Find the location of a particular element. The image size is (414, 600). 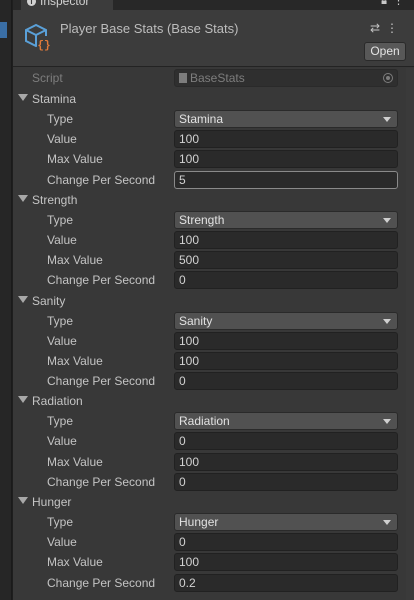

lock-icon: 🔒︎ is located at coordinates (387, 3).